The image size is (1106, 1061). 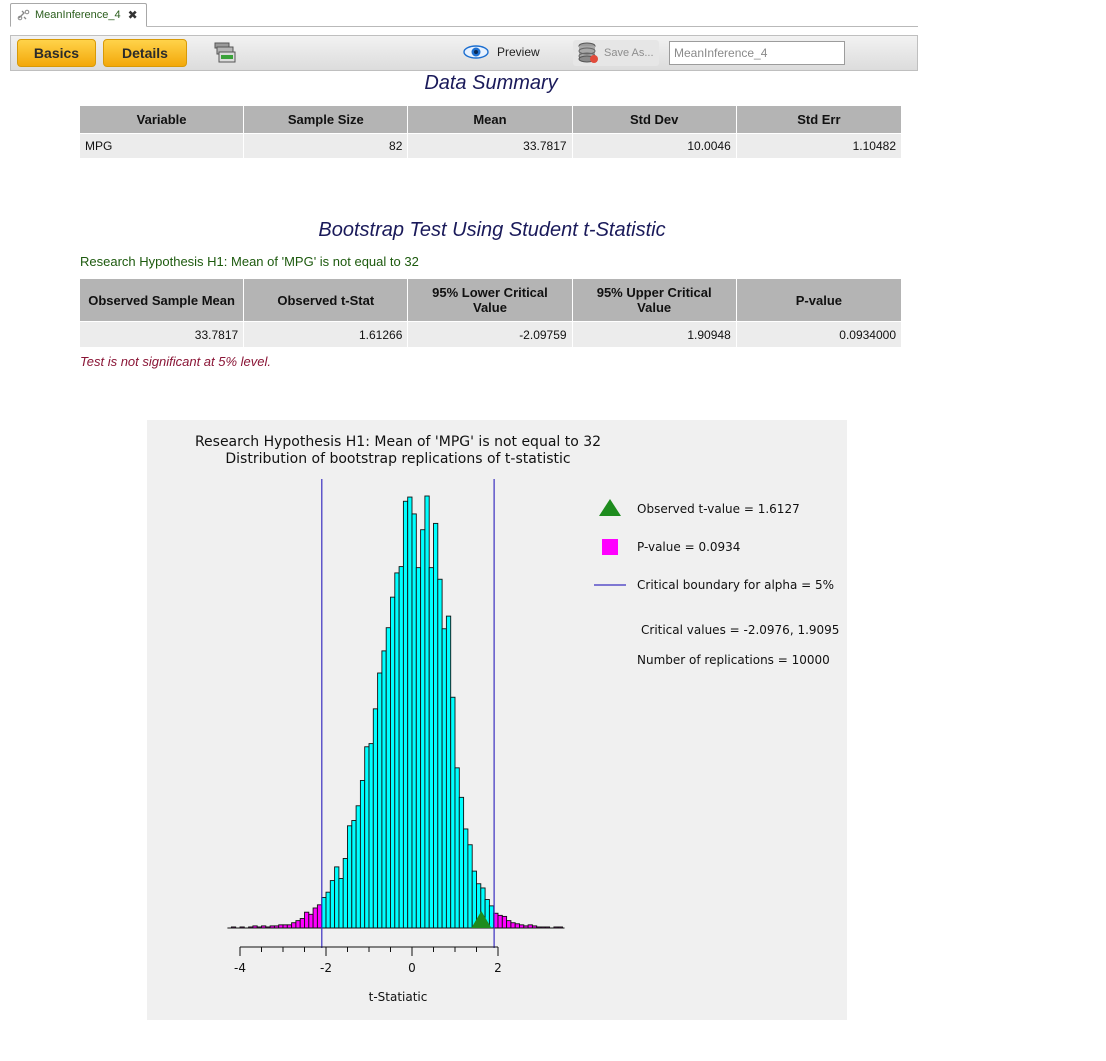 I want to click on column-header: Std Err, so click(x=818, y=119).